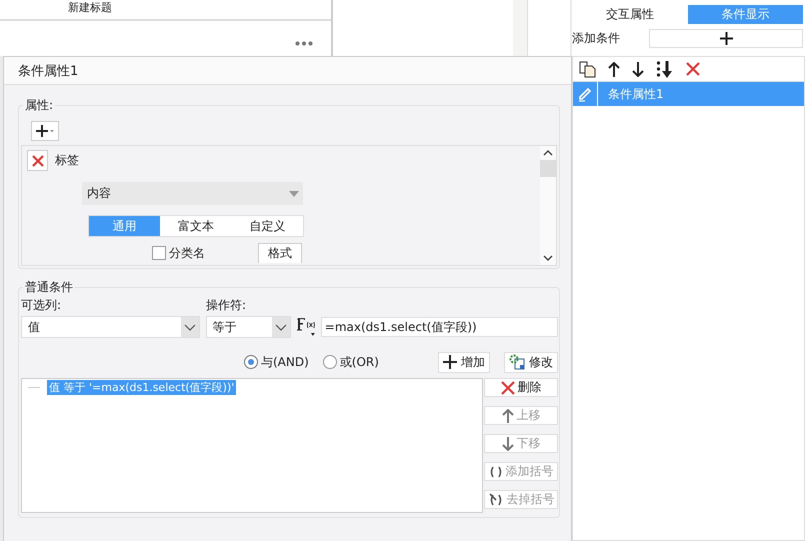 The height and width of the screenshot is (541, 808). Describe the element at coordinates (548, 168) in the screenshot. I see `scrollbar-thumb` at that location.